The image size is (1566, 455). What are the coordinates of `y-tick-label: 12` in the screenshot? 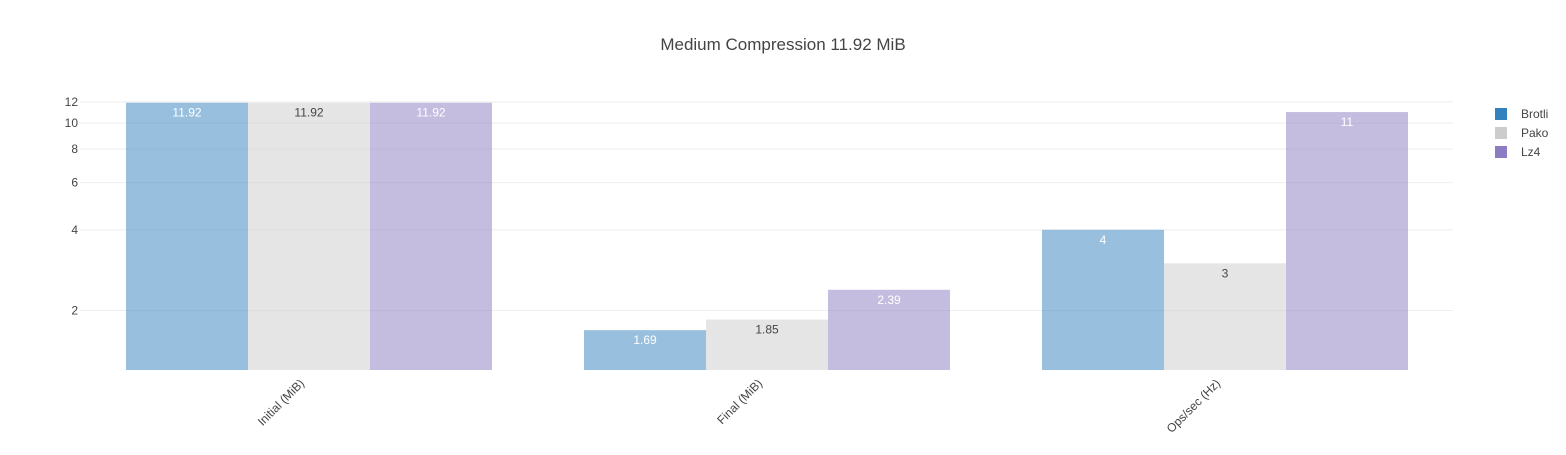 It's located at (72, 102).